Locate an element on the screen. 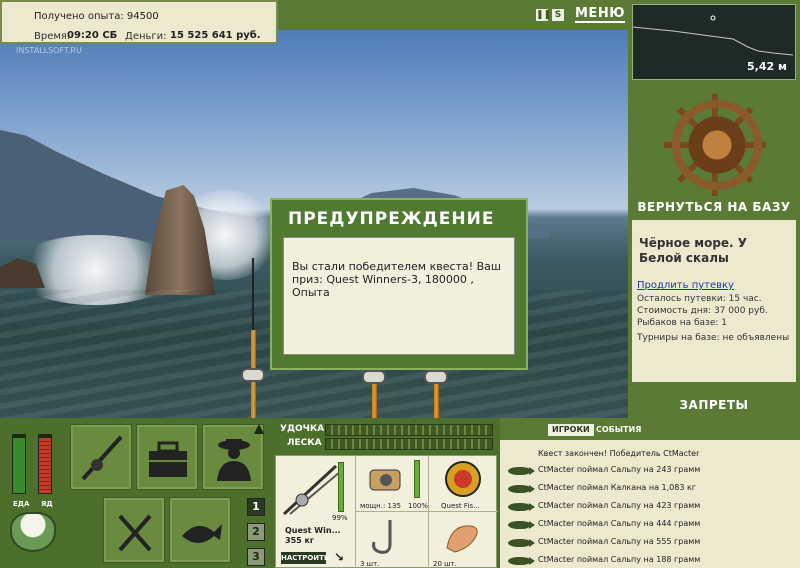 This screenshot has height=568, width=800. hook-count: 3 шт. is located at coordinates (370, 564).